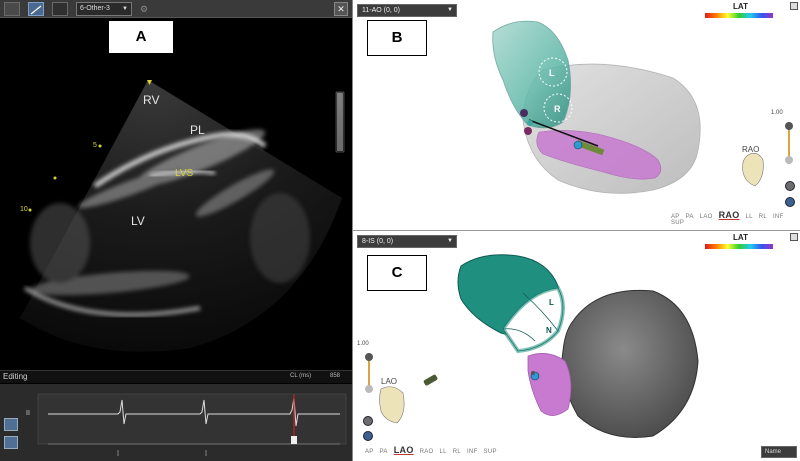  Describe the element at coordinates (790, 202) in the screenshot. I see `reset-view-button` at that location.